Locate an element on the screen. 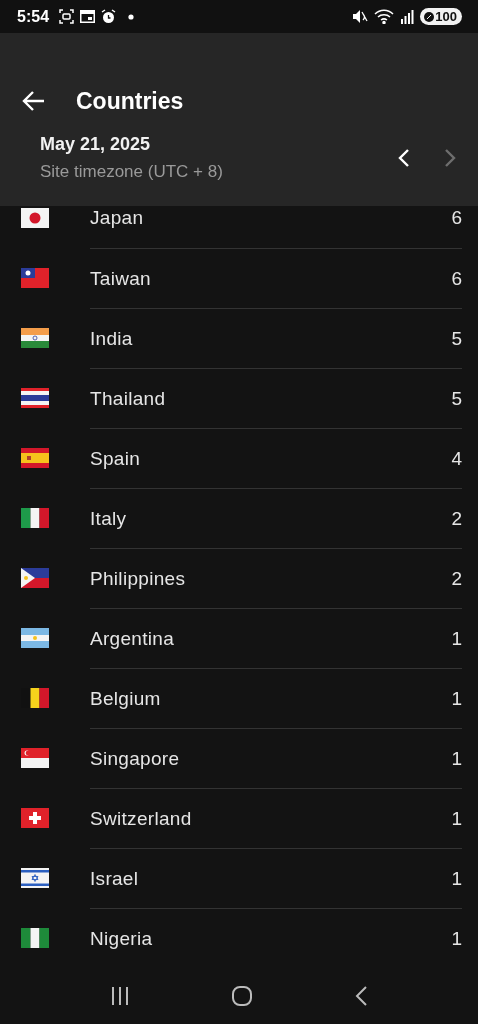 This screenshot has width=478, height=1024. country-name: Argentina is located at coordinates (133, 638).